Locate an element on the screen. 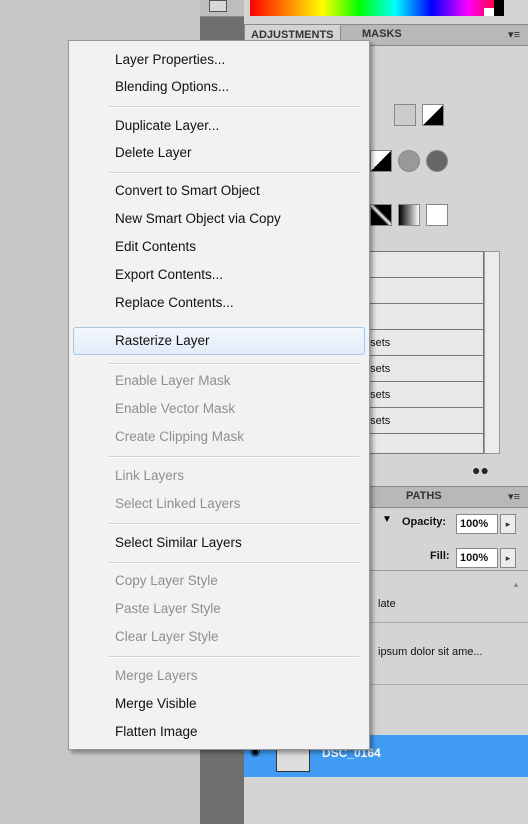  menu-item-new-smart-object-via-copy: New Smart Object via Copy is located at coordinates (198, 218).